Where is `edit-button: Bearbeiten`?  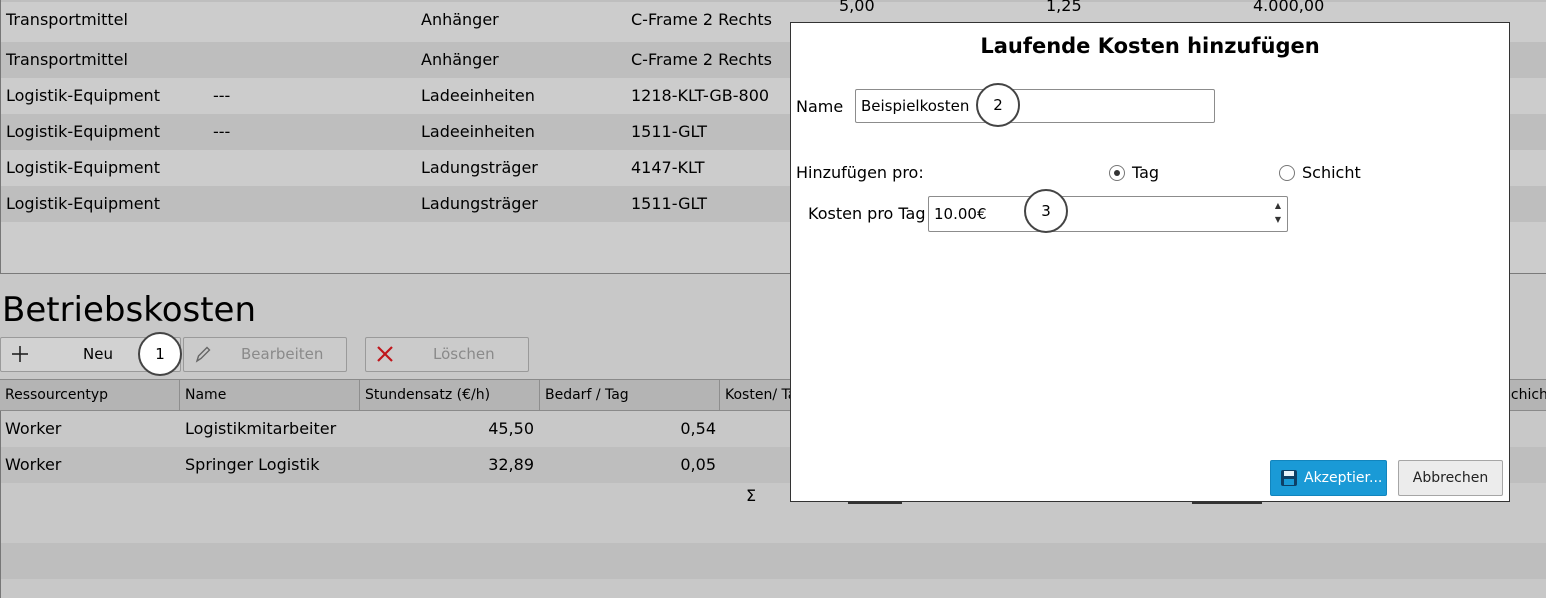 edit-button: Bearbeiten is located at coordinates (265, 354).